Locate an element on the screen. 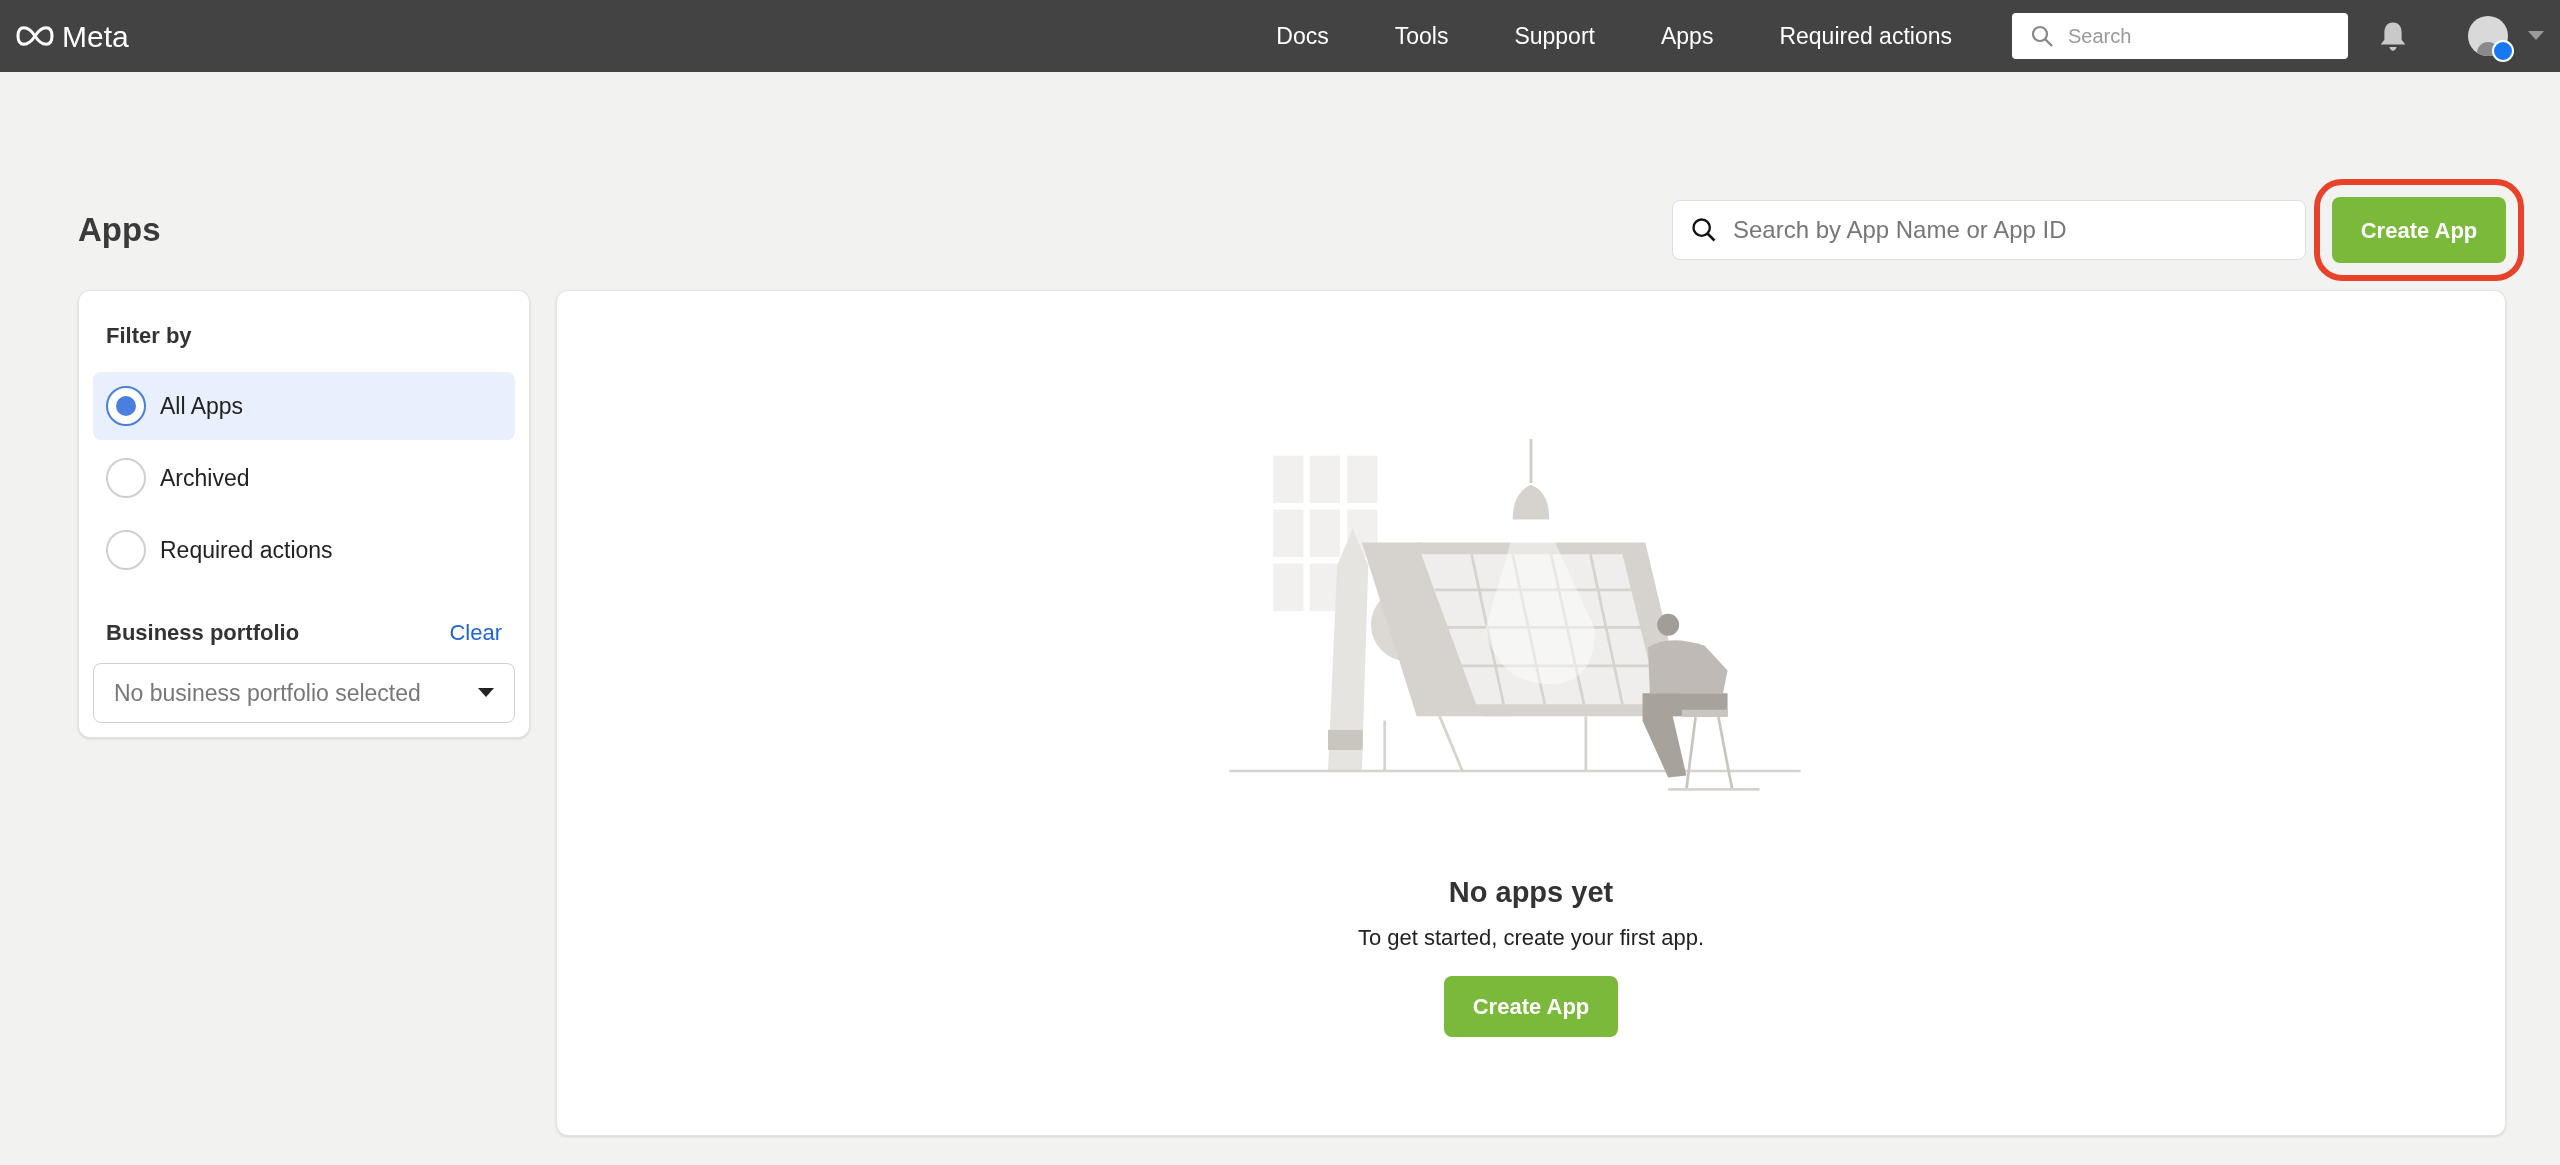 The height and width of the screenshot is (1165, 2560). nav-link: Required actions is located at coordinates (1865, 36).